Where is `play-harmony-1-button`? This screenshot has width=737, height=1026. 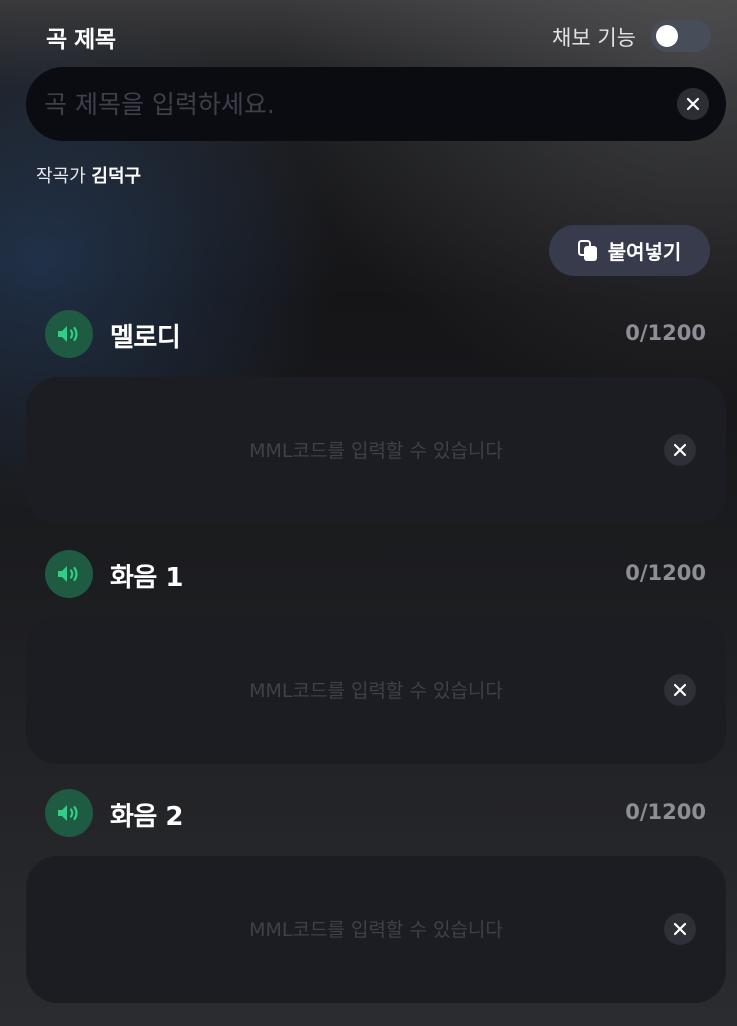 play-harmony-1-button is located at coordinates (69, 574).